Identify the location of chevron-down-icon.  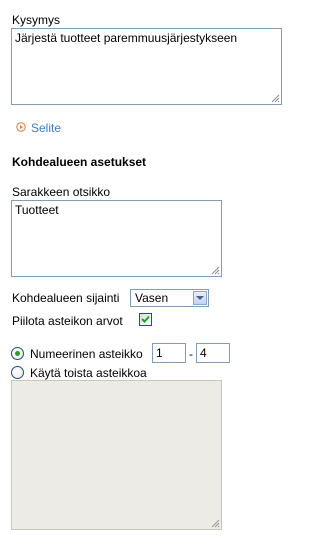
(200, 298).